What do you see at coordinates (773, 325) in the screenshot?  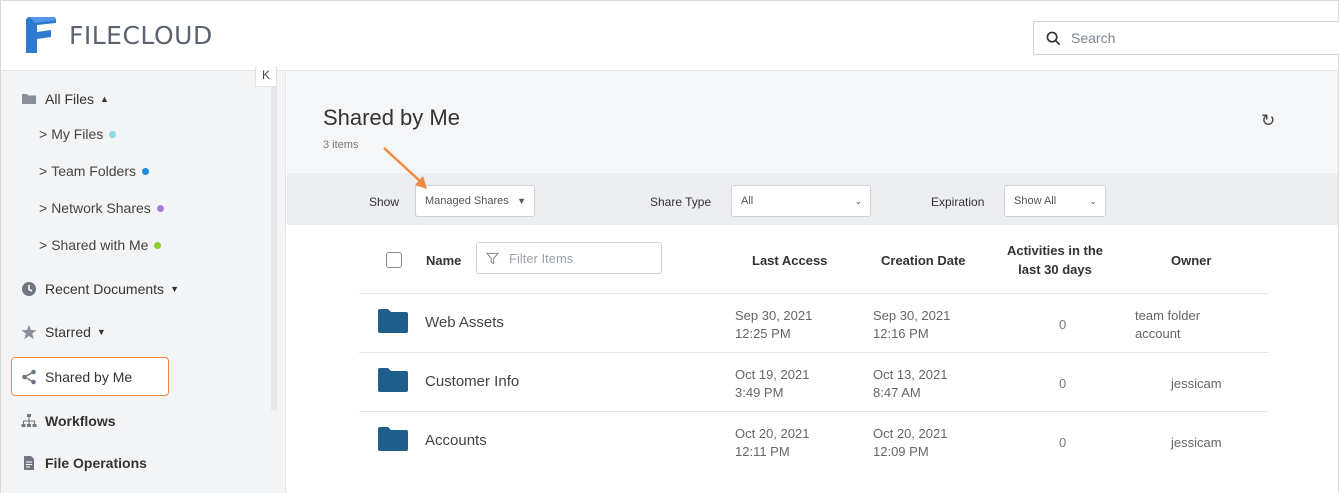 I see `row-last-access: Sep 30, 2021 12:25 PM` at bounding box center [773, 325].